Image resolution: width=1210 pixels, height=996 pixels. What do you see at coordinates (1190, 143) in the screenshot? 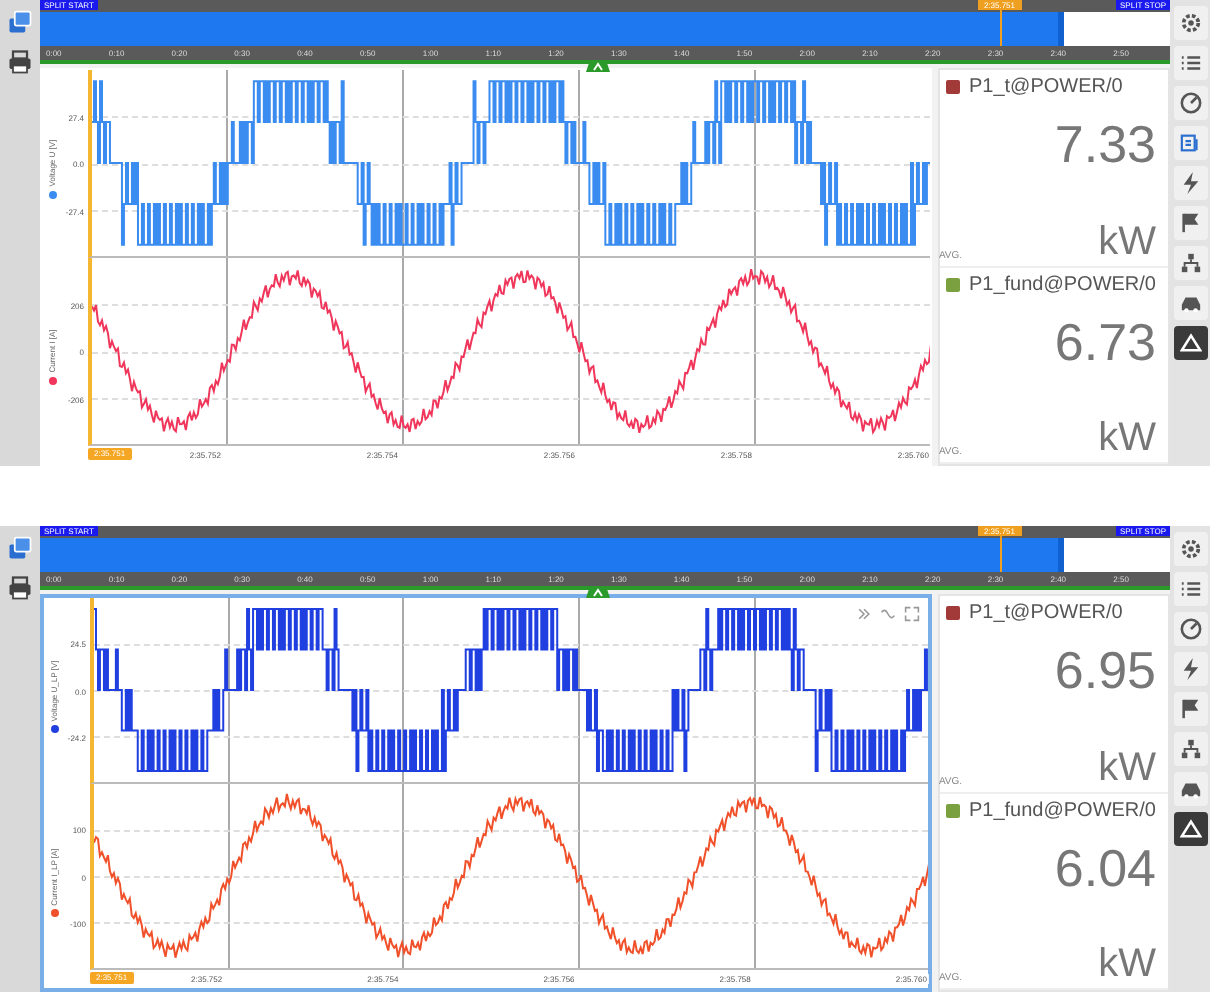
I see `document-icon` at bounding box center [1190, 143].